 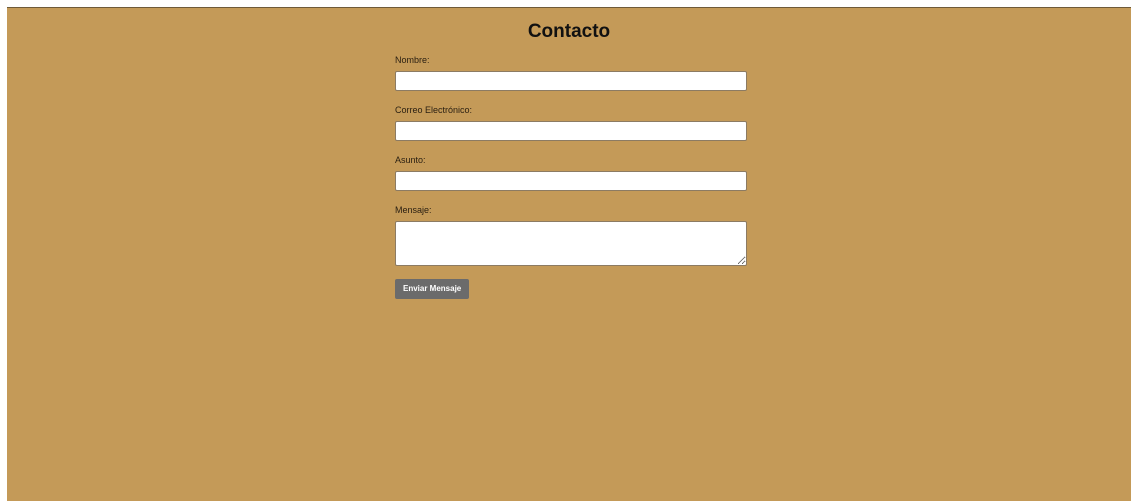 I want to click on subject-label: Asunto:, so click(x=410, y=160).